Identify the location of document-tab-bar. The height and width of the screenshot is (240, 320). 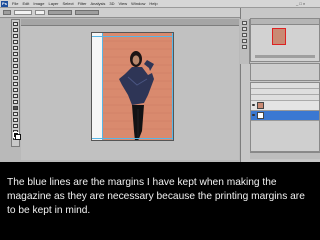
(130, 22).